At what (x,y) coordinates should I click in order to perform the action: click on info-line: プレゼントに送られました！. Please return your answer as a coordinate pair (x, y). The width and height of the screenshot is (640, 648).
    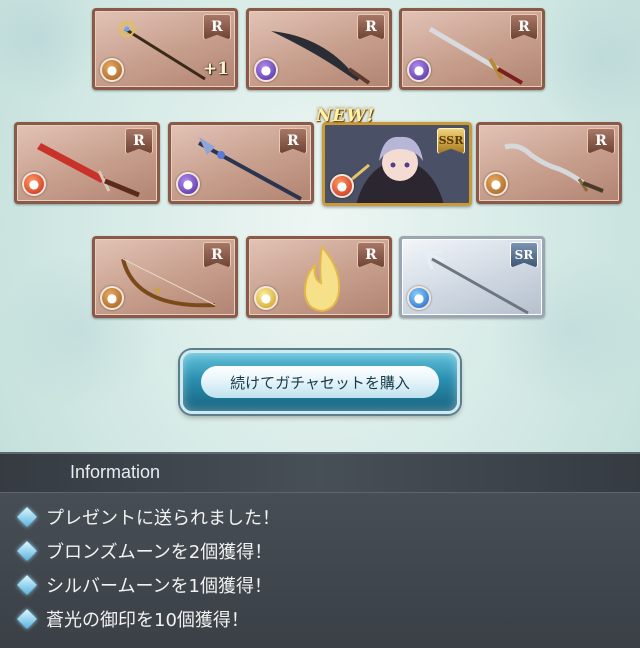
    Looking at the image, I should click on (148, 517).